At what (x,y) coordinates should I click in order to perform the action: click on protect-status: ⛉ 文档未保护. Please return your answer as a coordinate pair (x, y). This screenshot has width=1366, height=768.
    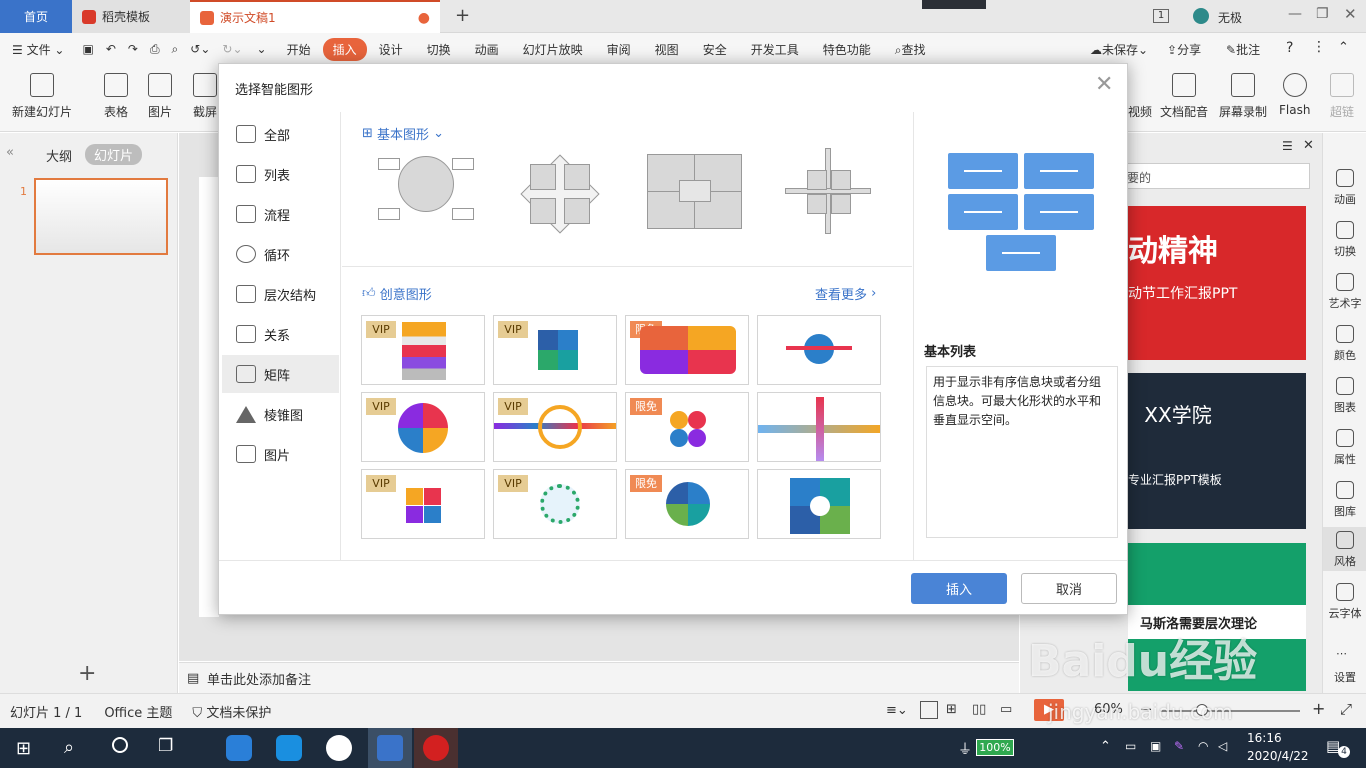
    Looking at the image, I should click on (231, 711).